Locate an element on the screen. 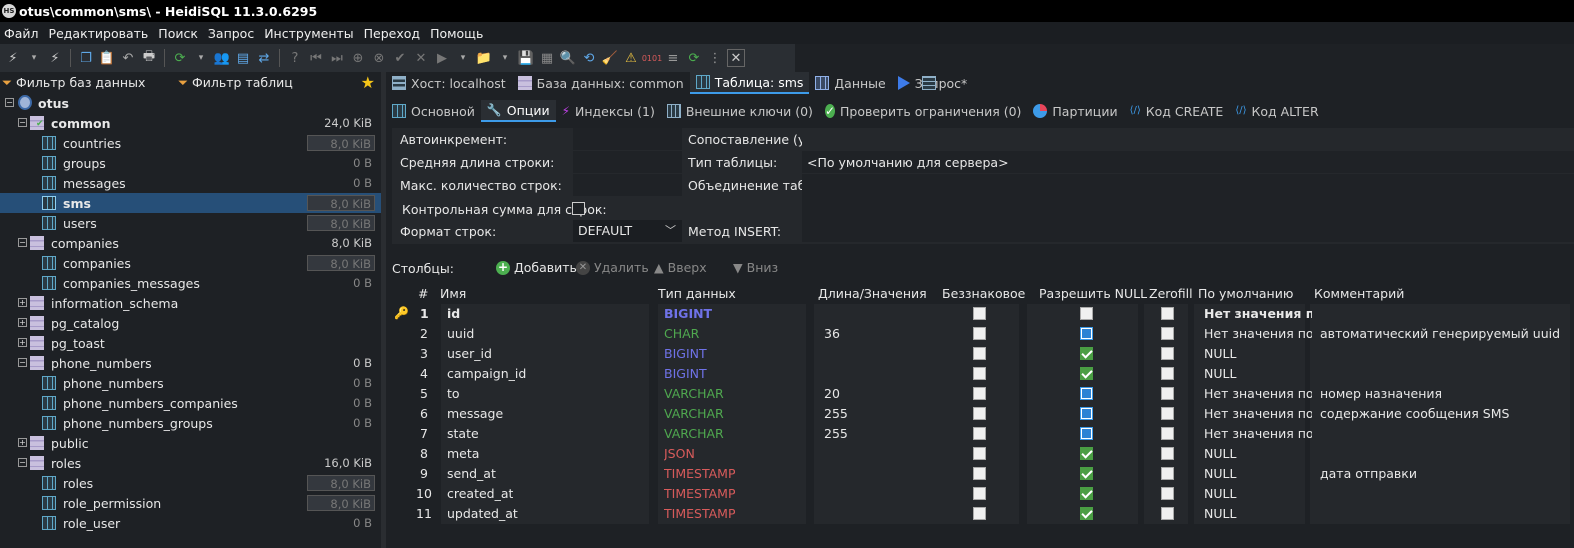 The image size is (1574, 548). save-as-icon: ▦ is located at coordinates (547, 58).